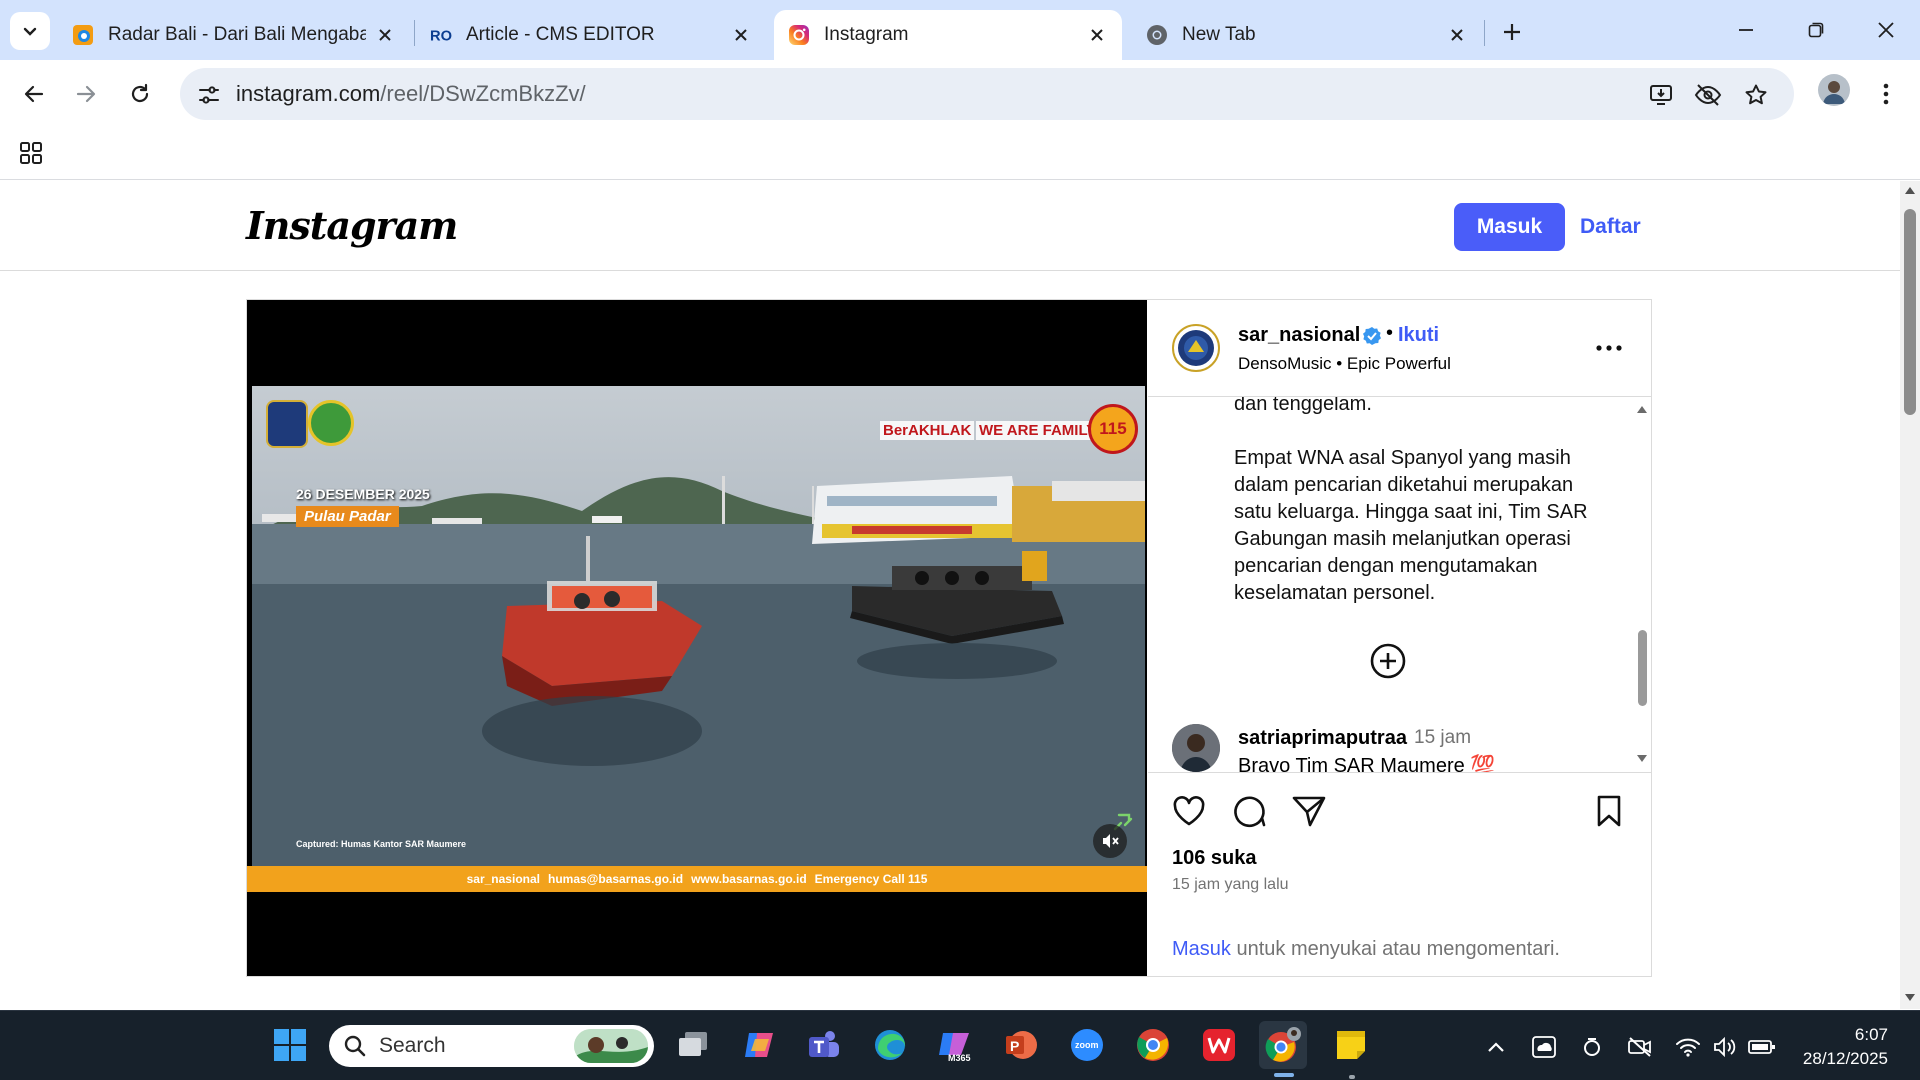 Image resolution: width=1920 pixels, height=1080 pixels. What do you see at coordinates (1395, 949) in the screenshot?
I see `login-prompt-text: untuk menyukai atau mengomentari.` at bounding box center [1395, 949].